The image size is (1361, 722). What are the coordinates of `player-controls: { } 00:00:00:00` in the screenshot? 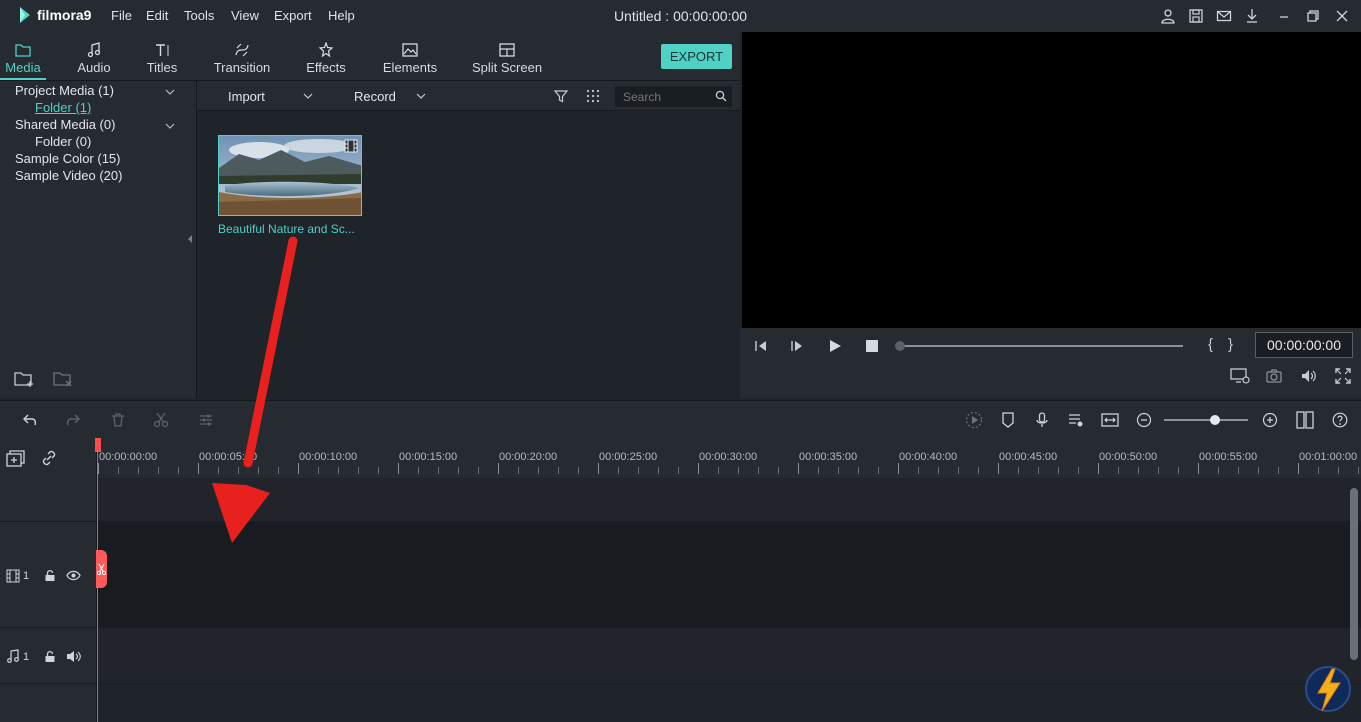 It's located at (1050, 363).